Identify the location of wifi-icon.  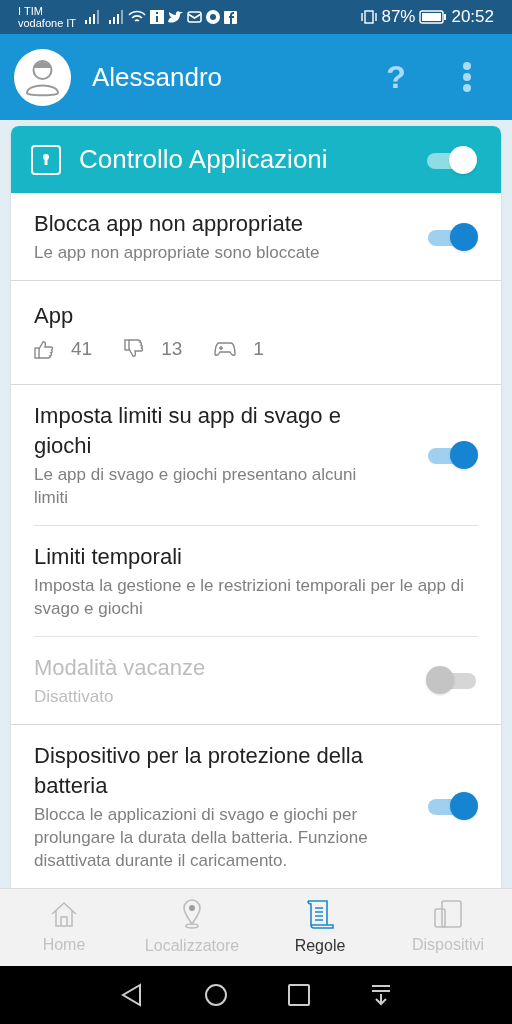
(137, 17).